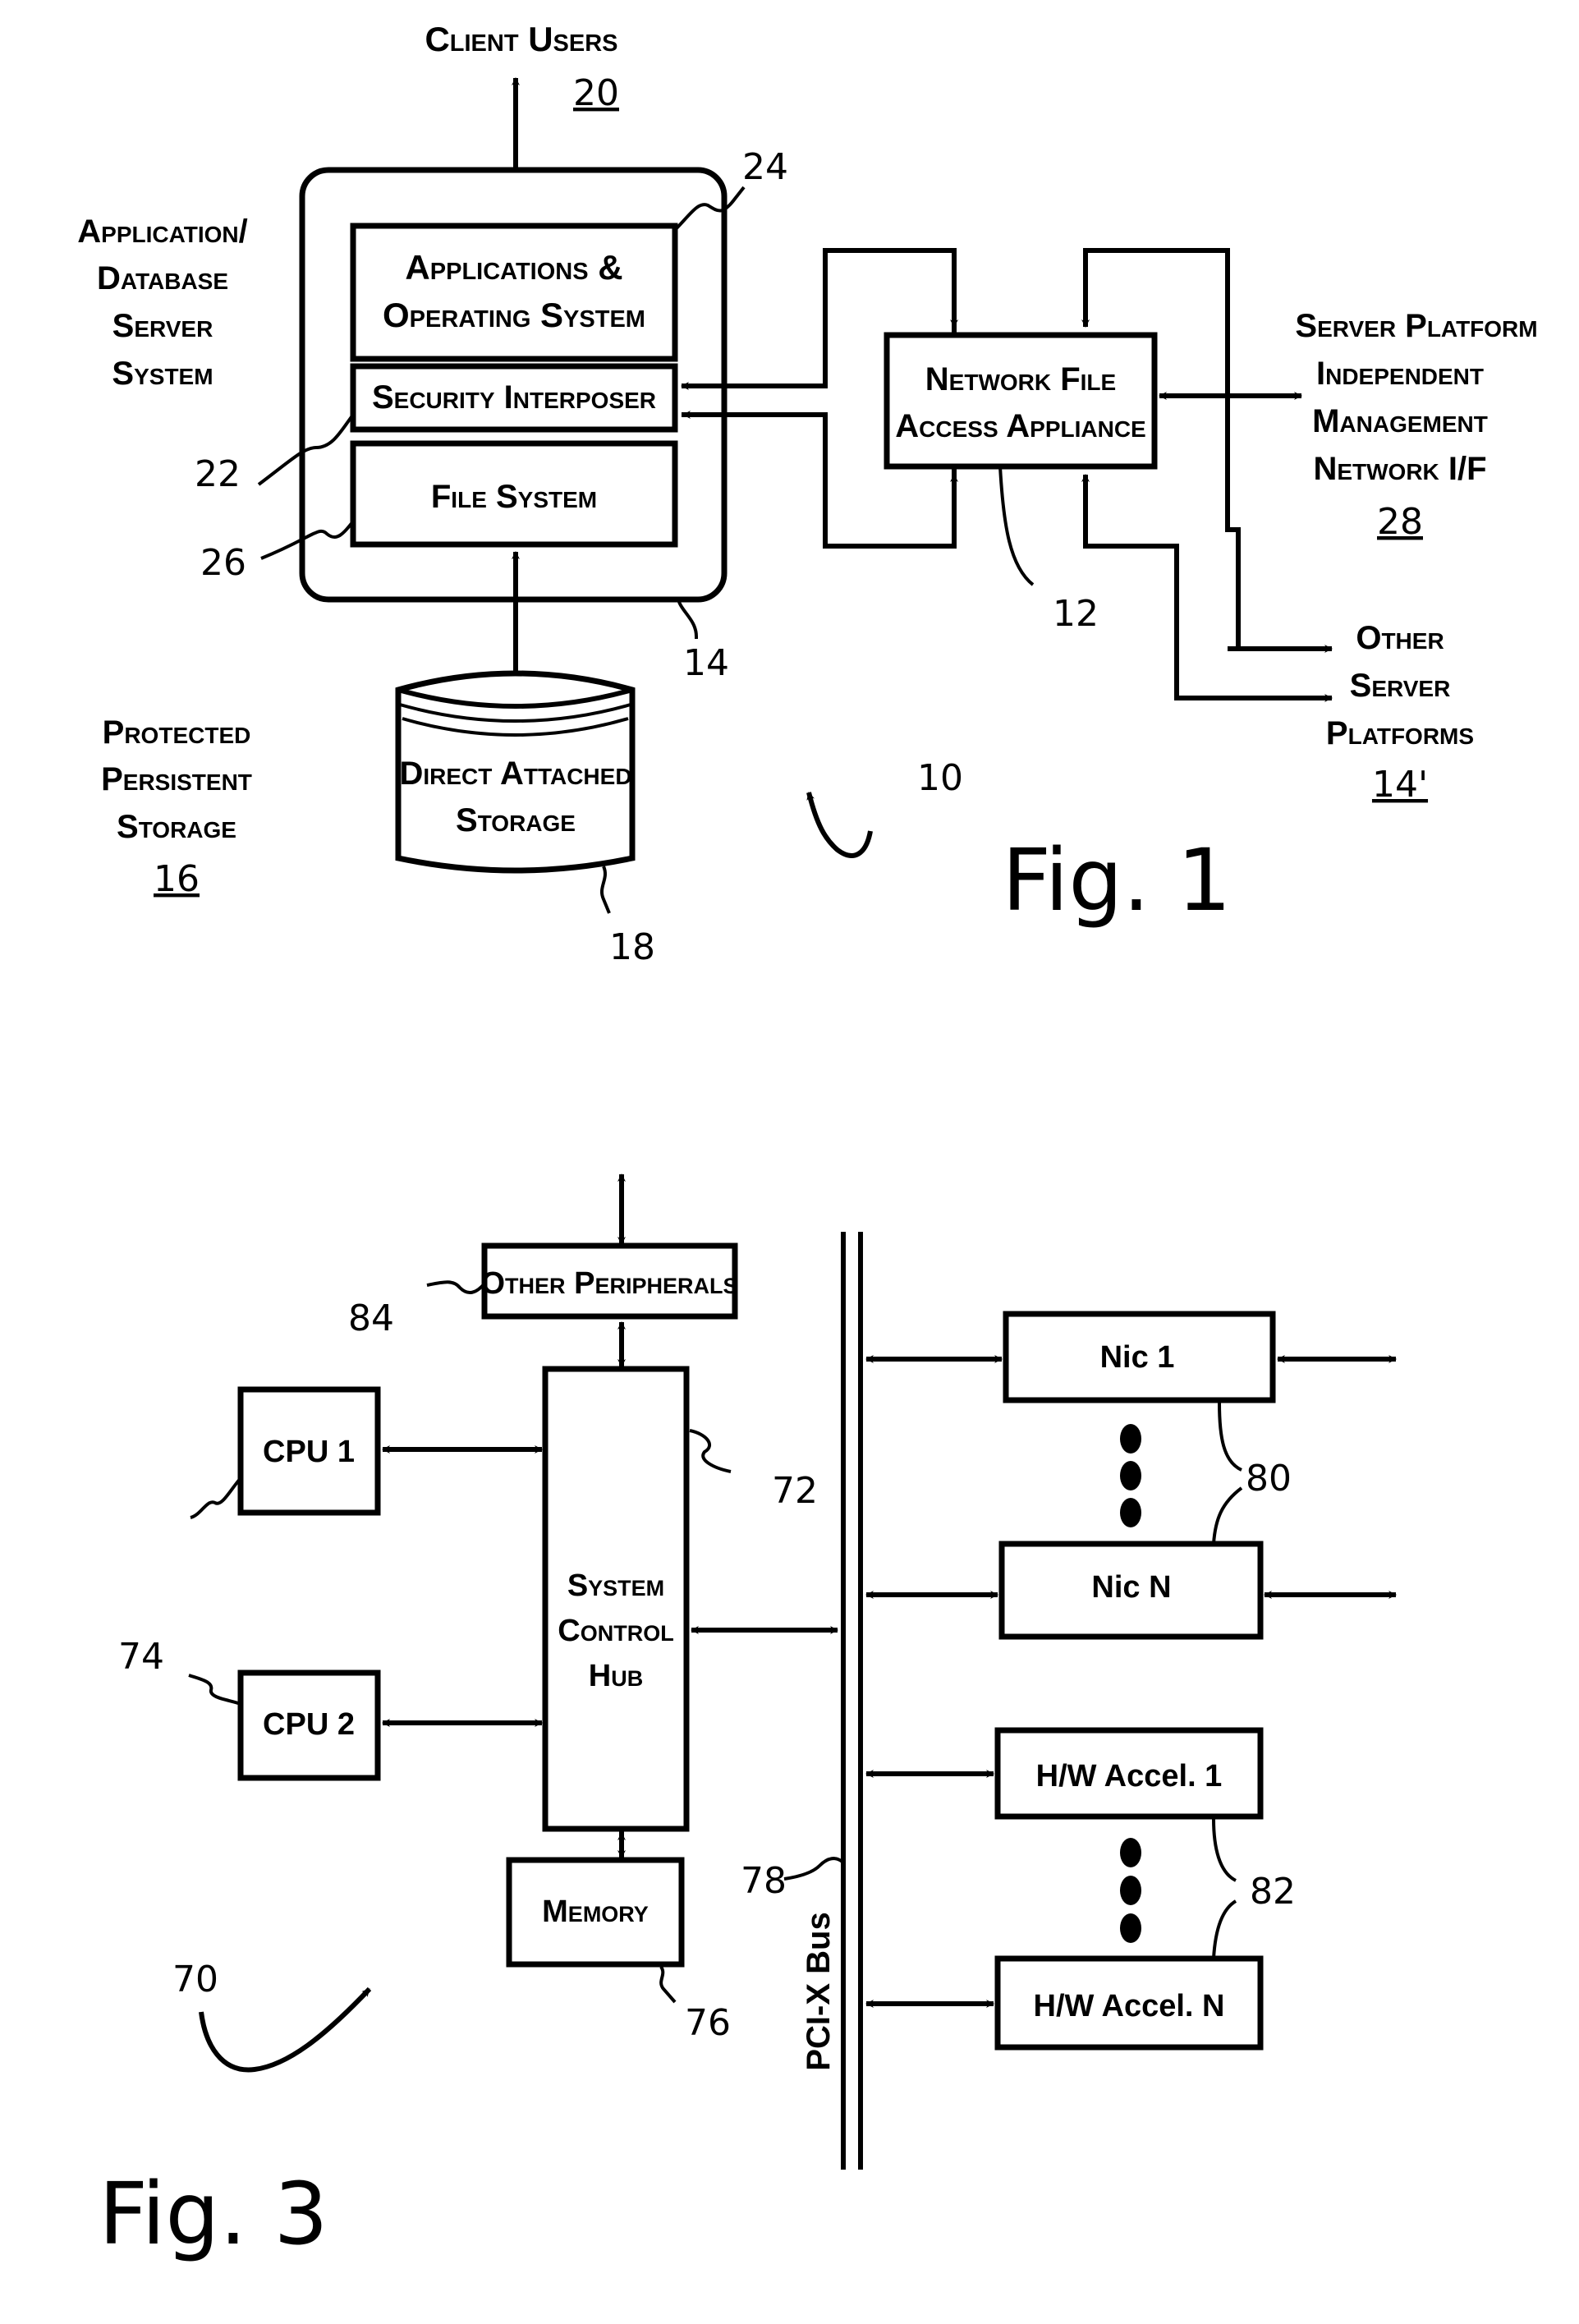 This screenshot has width=1579, height=2324. What do you see at coordinates (141, 1657) in the screenshot?
I see `cpu-ref: 74` at bounding box center [141, 1657].